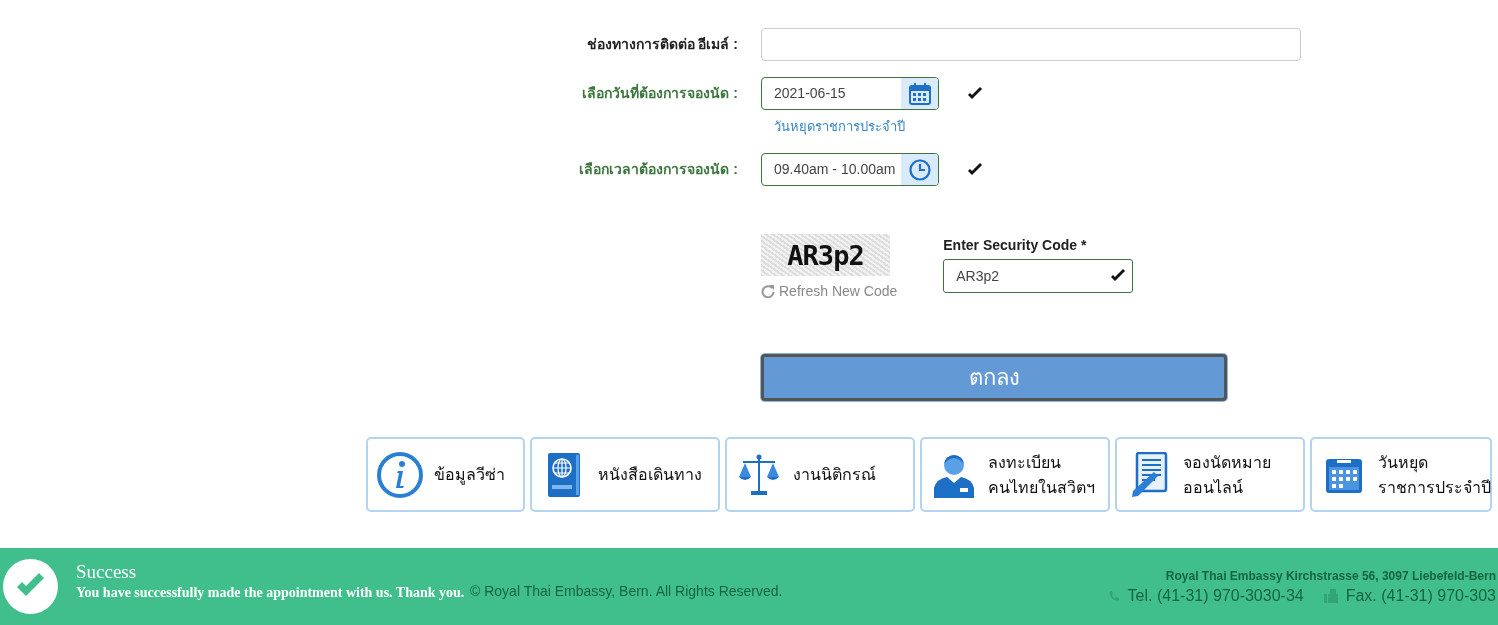  I want to click on nav-tile: งานนิติกรณ์, so click(820, 474).